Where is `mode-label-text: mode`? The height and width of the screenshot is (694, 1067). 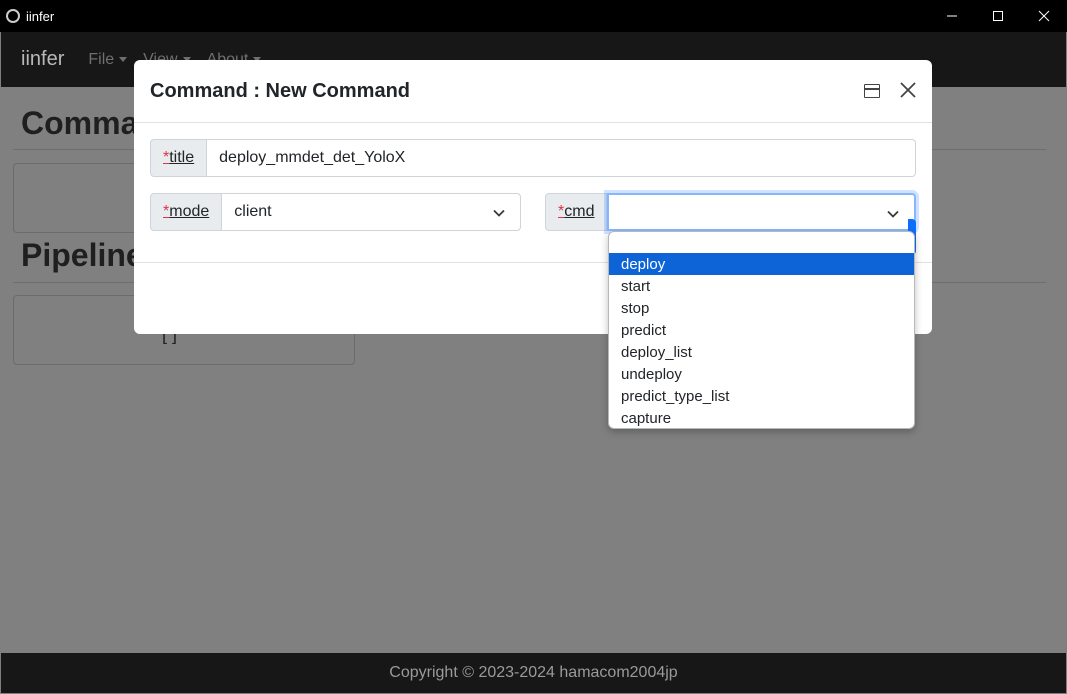 mode-label-text: mode is located at coordinates (189, 211).